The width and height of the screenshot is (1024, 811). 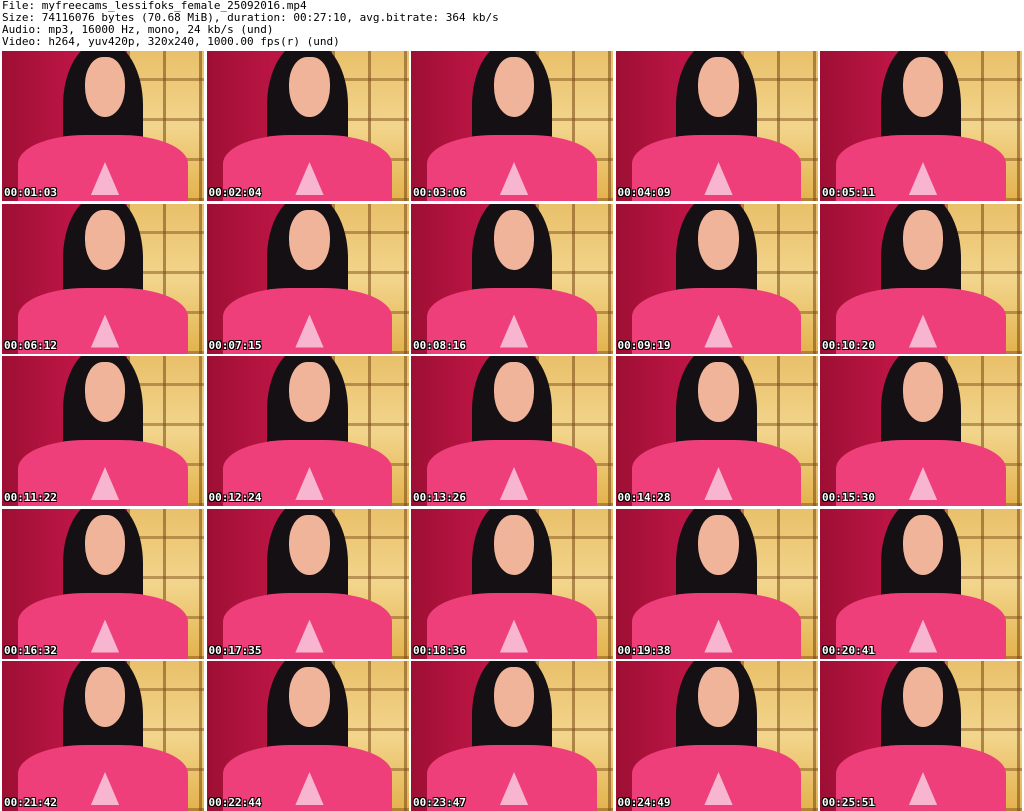 What do you see at coordinates (644, 802) in the screenshot?
I see `thumbnail-timestamp: 00:24:49` at bounding box center [644, 802].